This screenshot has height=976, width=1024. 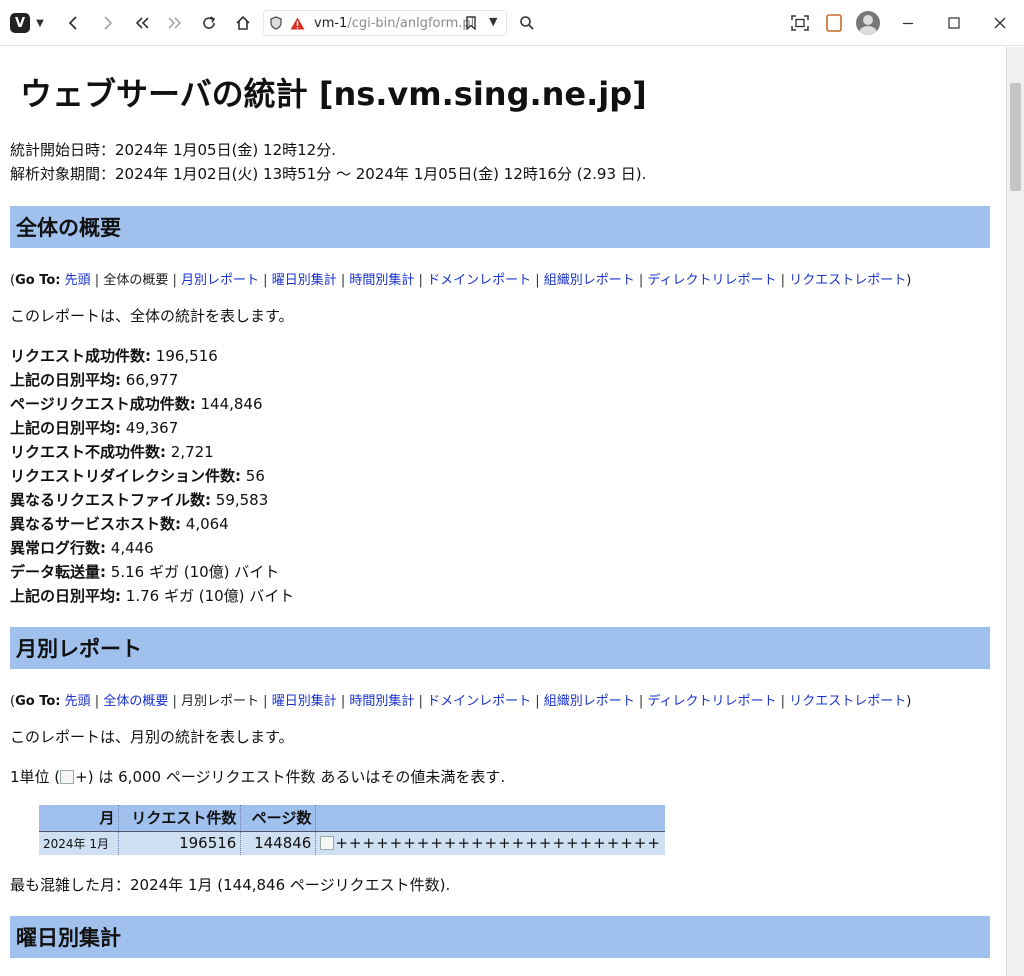 I want to click on menu-dropdown-icon: ▼, so click(x=40, y=23).